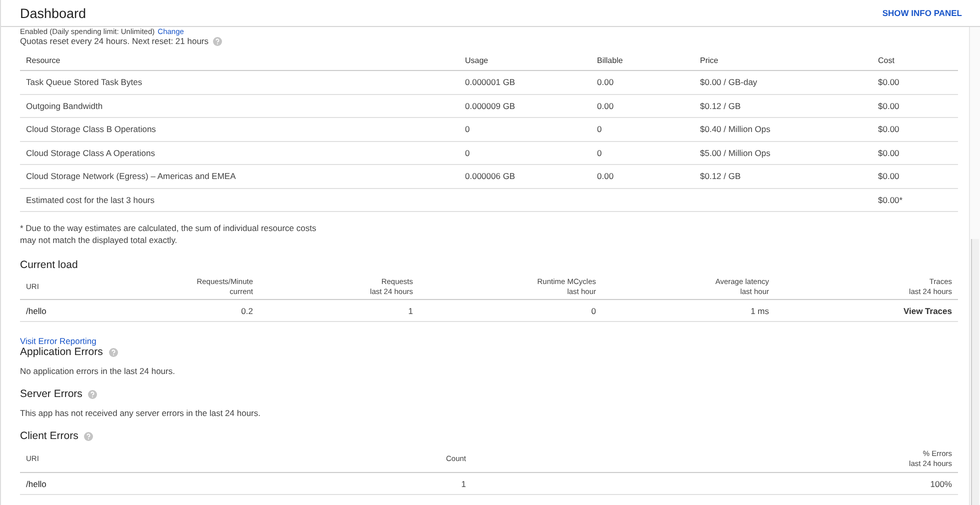  What do you see at coordinates (51, 394) in the screenshot?
I see `section-title: Server Errors` at bounding box center [51, 394].